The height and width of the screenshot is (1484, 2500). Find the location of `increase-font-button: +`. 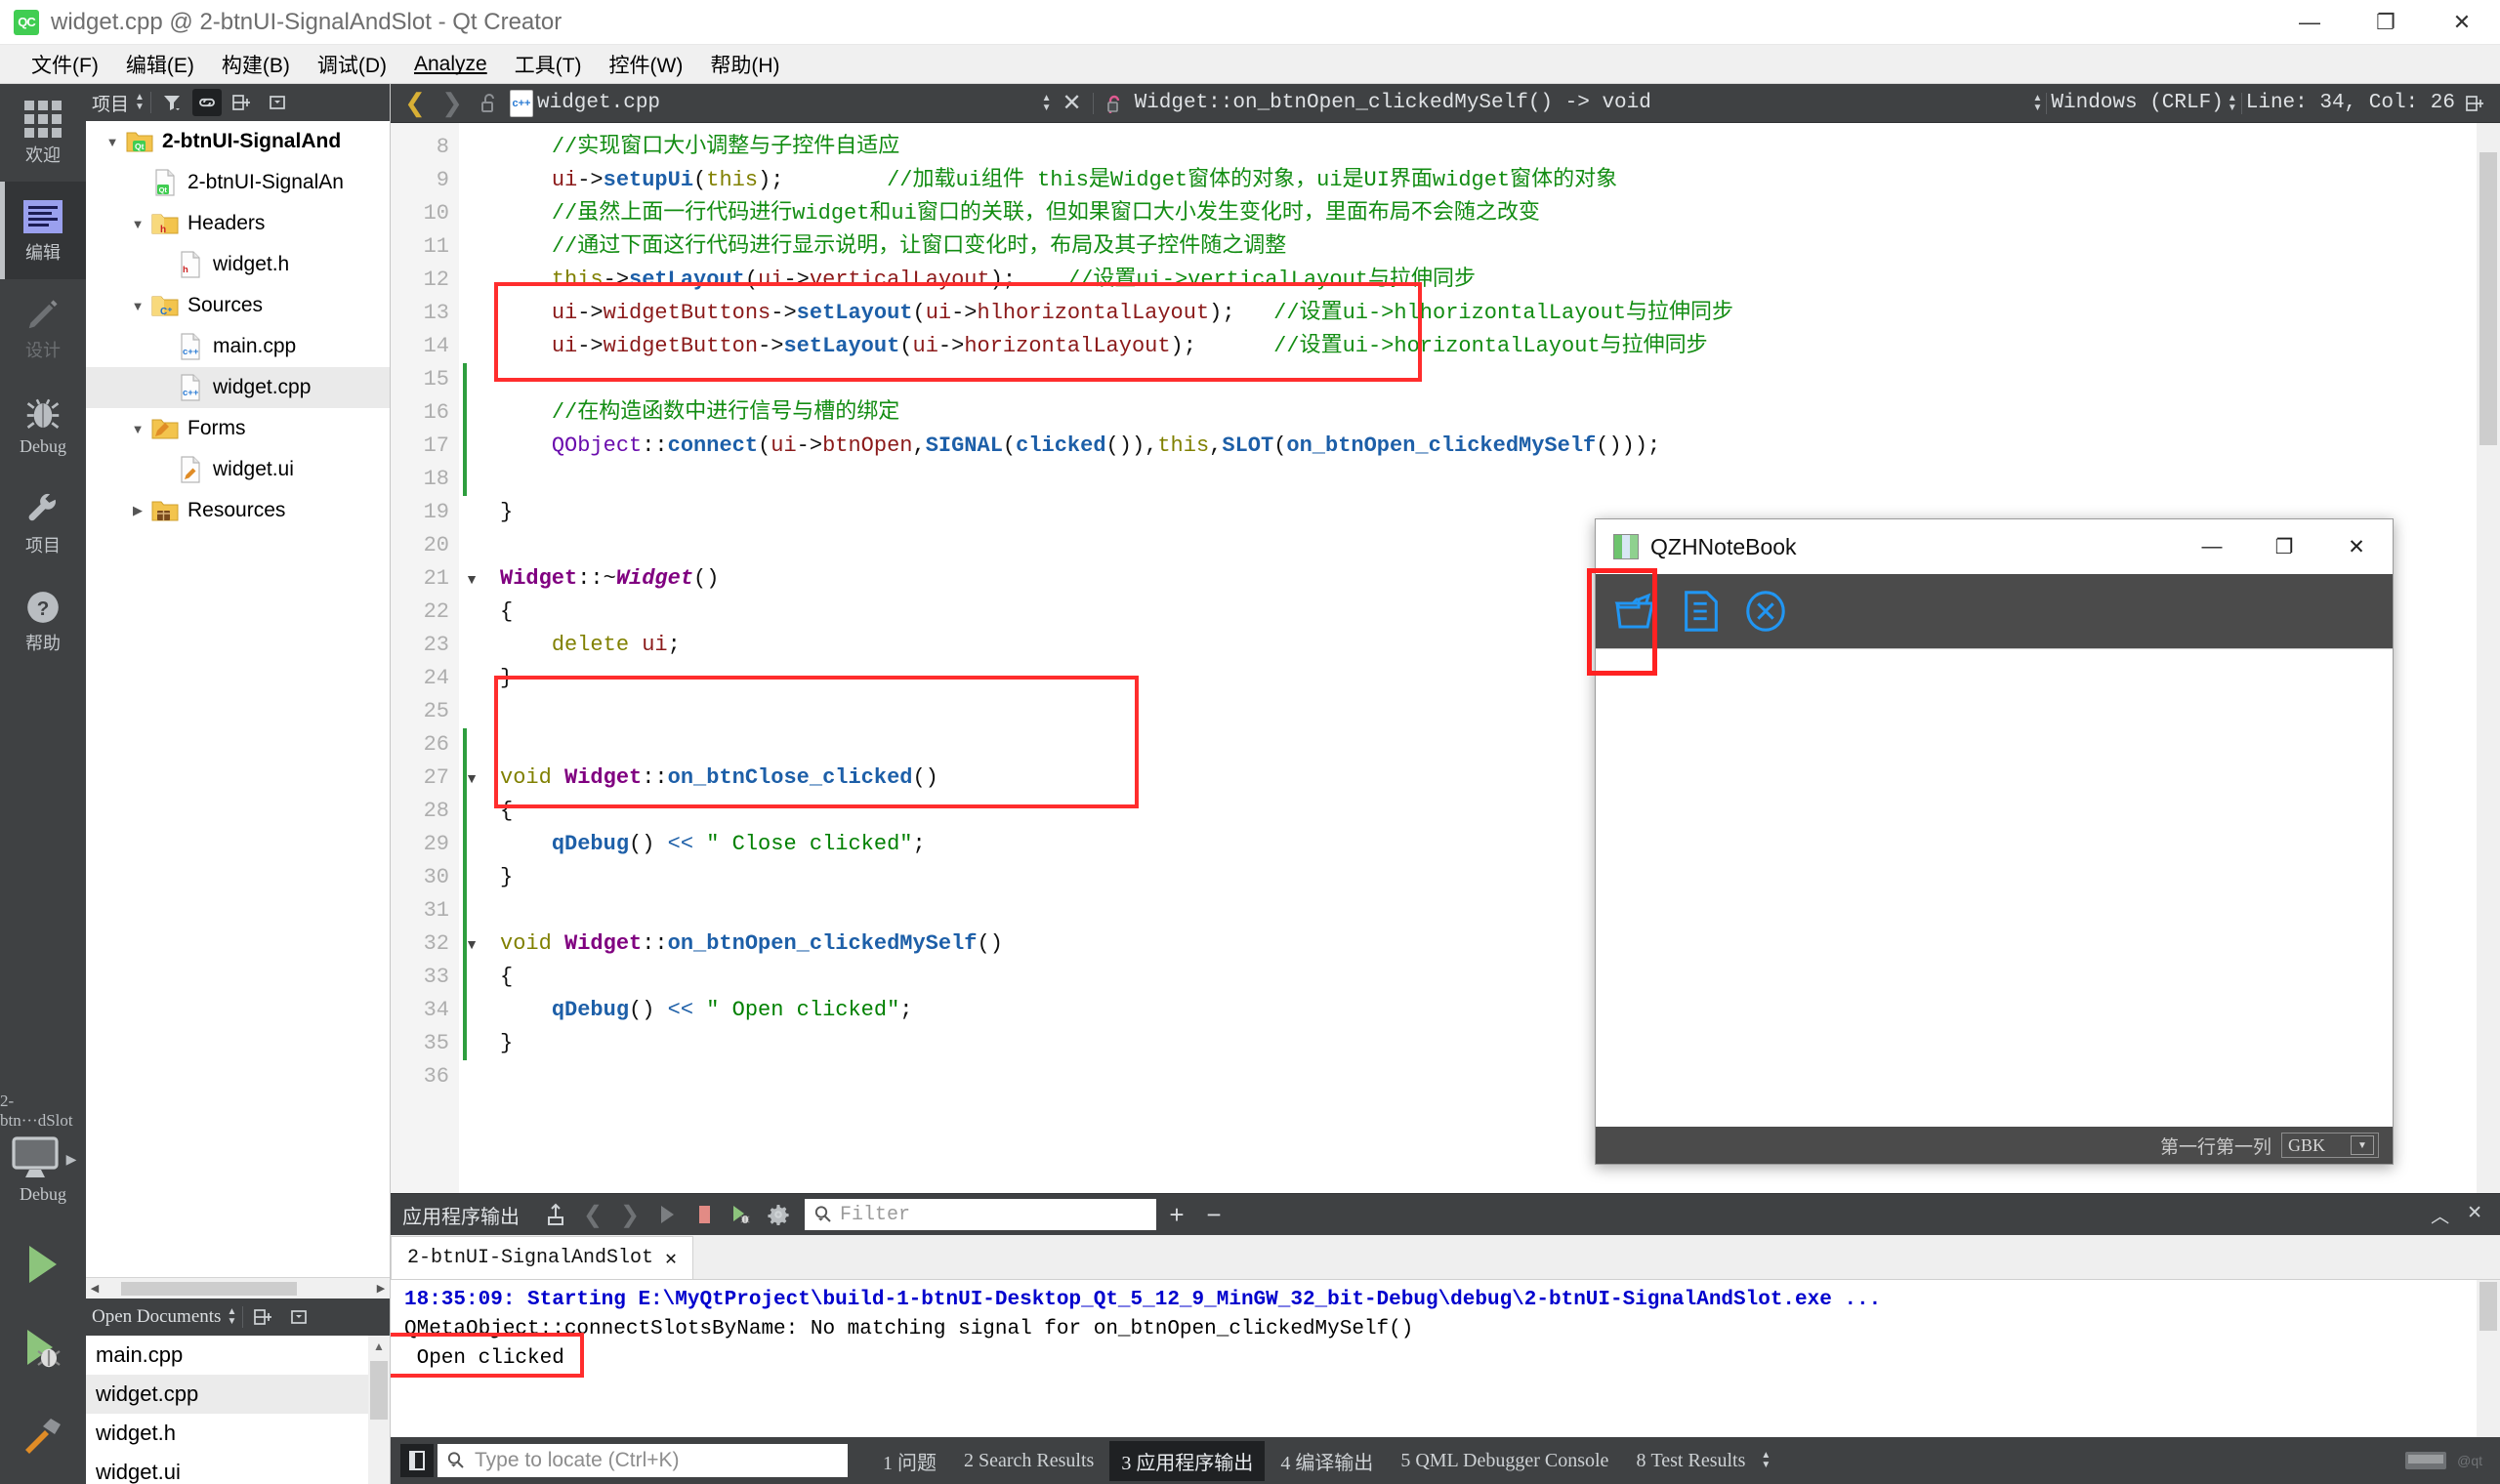

increase-font-button: + is located at coordinates (1176, 1215).